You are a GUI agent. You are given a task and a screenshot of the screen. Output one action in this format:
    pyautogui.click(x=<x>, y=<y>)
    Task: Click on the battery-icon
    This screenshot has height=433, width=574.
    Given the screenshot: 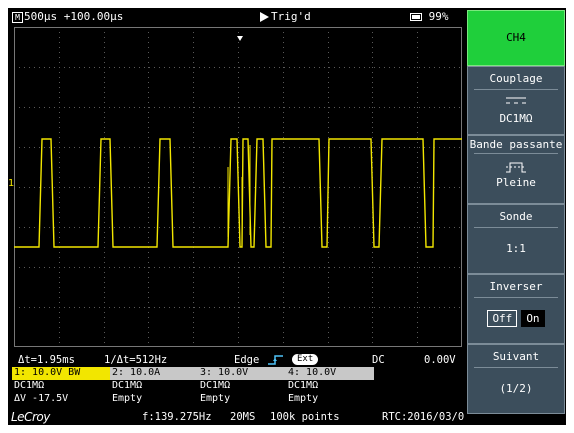 What is the action you would take?
    pyautogui.click(x=416, y=17)
    